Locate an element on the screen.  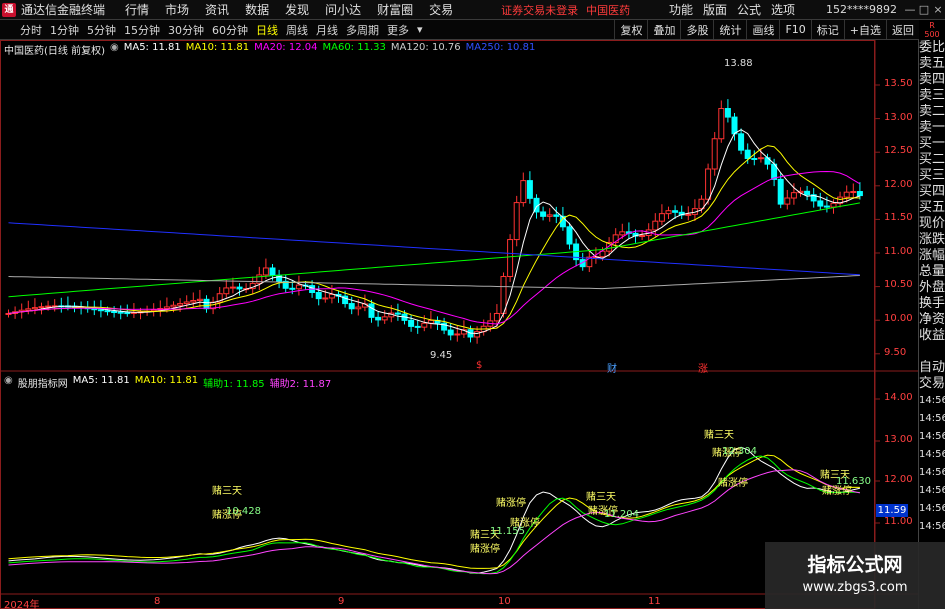
side-item: 换手 is located at coordinates (932, 304).